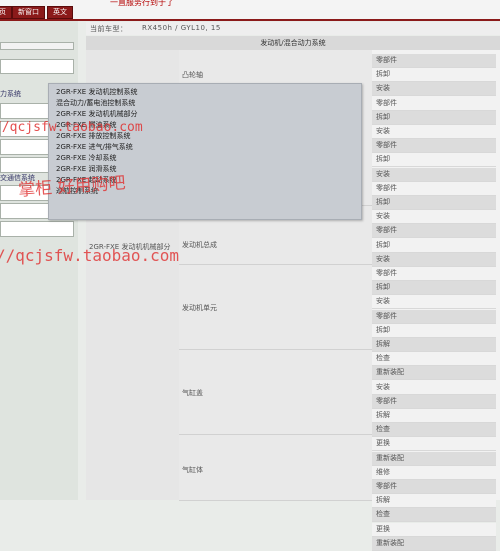 Image resolution: width=500 pixels, height=551 pixels. What do you see at coordinates (192, 470) in the screenshot?
I see `subsection-label: 气缸体` at bounding box center [192, 470].